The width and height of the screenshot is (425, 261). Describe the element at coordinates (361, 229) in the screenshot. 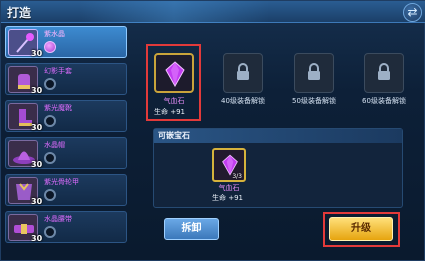

I see `upgrade-button: 升级` at that location.